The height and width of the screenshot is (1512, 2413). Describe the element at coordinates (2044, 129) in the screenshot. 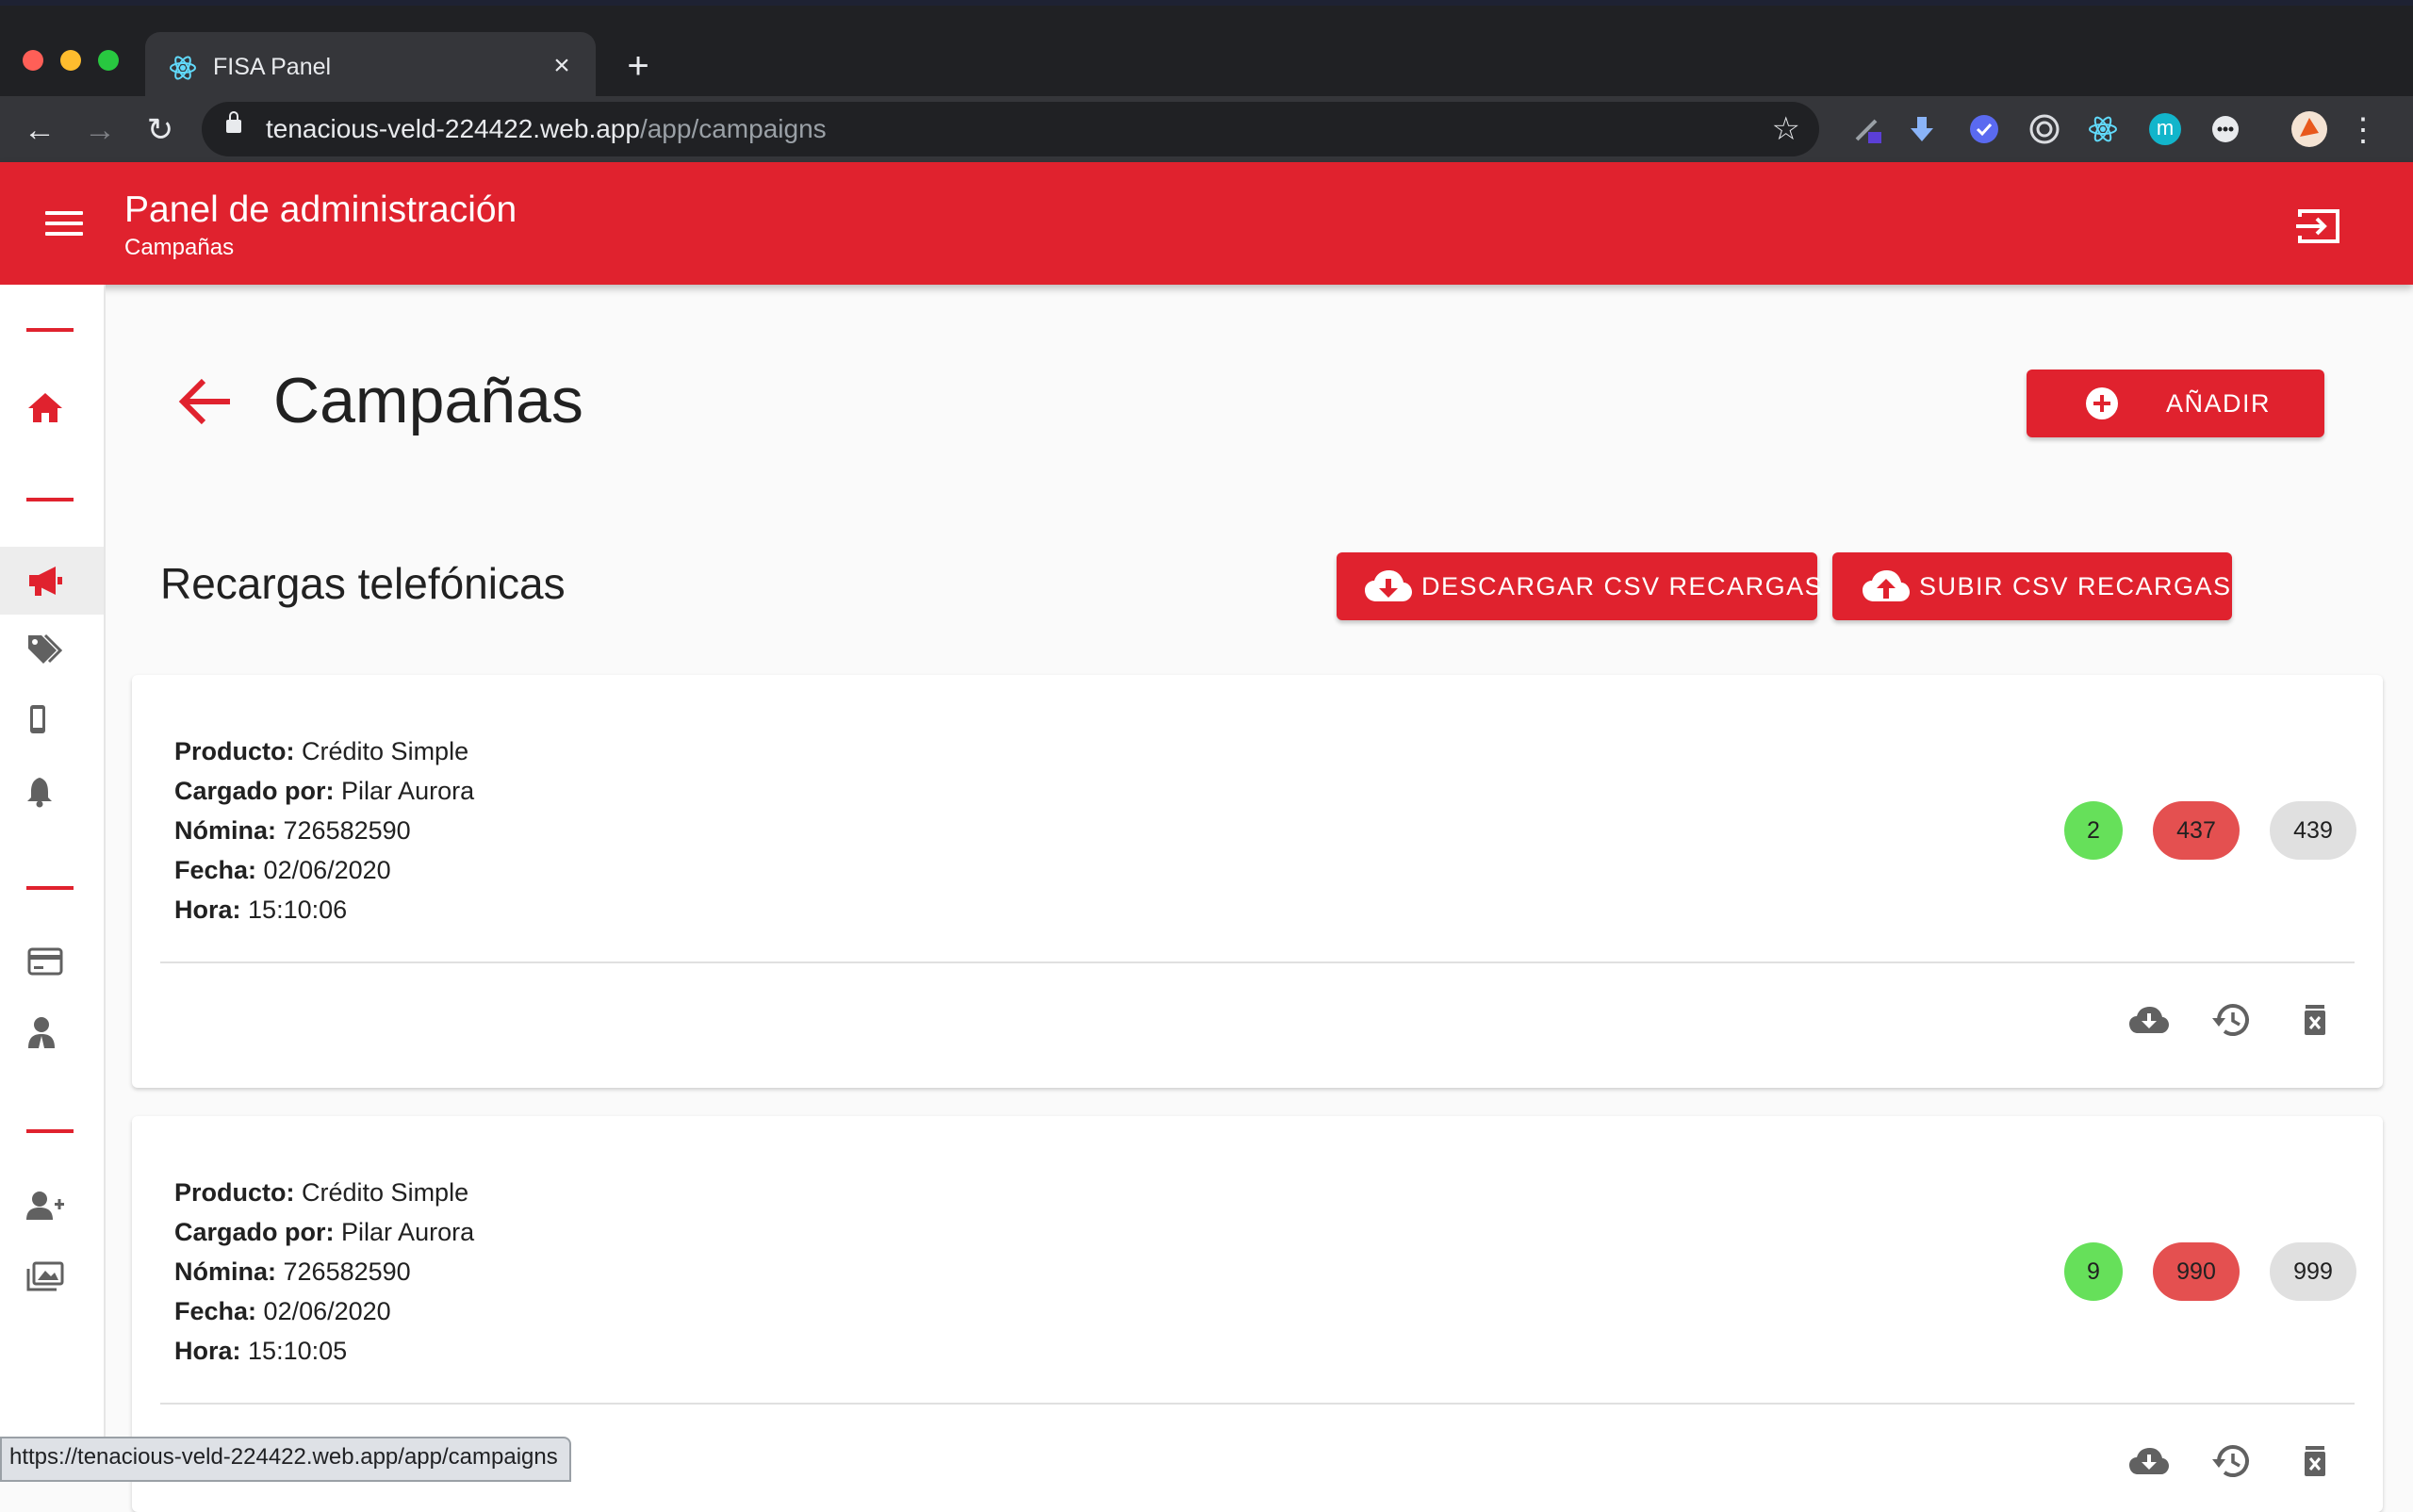

I see `target-extension-icon` at that location.